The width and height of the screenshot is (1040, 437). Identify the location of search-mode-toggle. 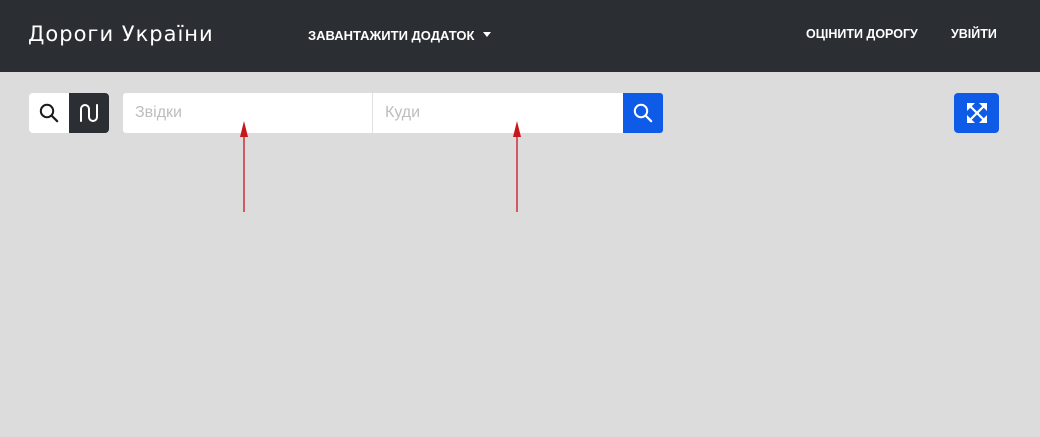
(69, 113).